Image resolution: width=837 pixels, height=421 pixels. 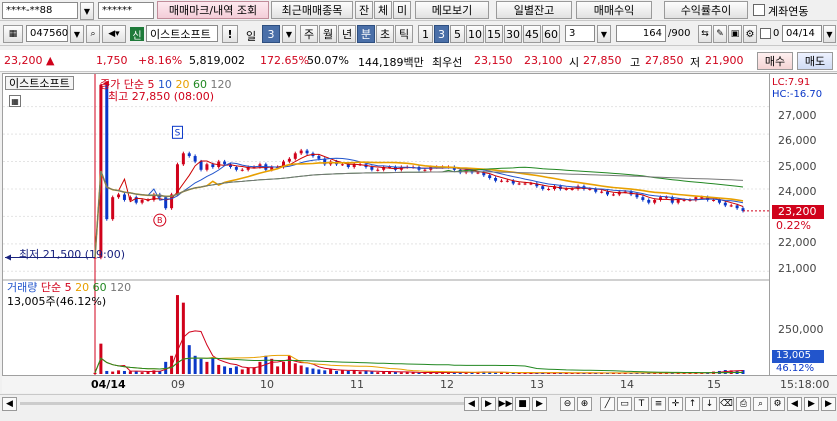 I want to click on arrow-up-icon: ↑, so click(x=692, y=404).